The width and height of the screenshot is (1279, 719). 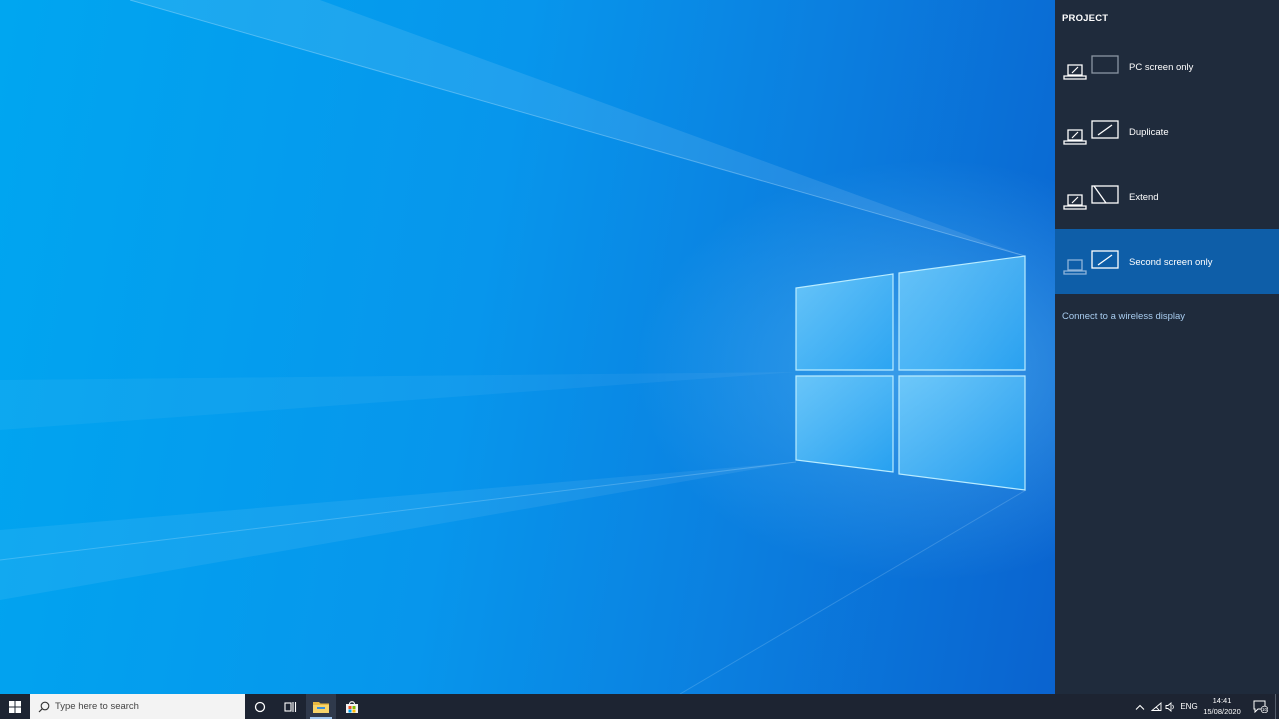 What do you see at coordinates (44, 706) in the screenshot?
I see `search-icon` at bounding box center [44, 706].